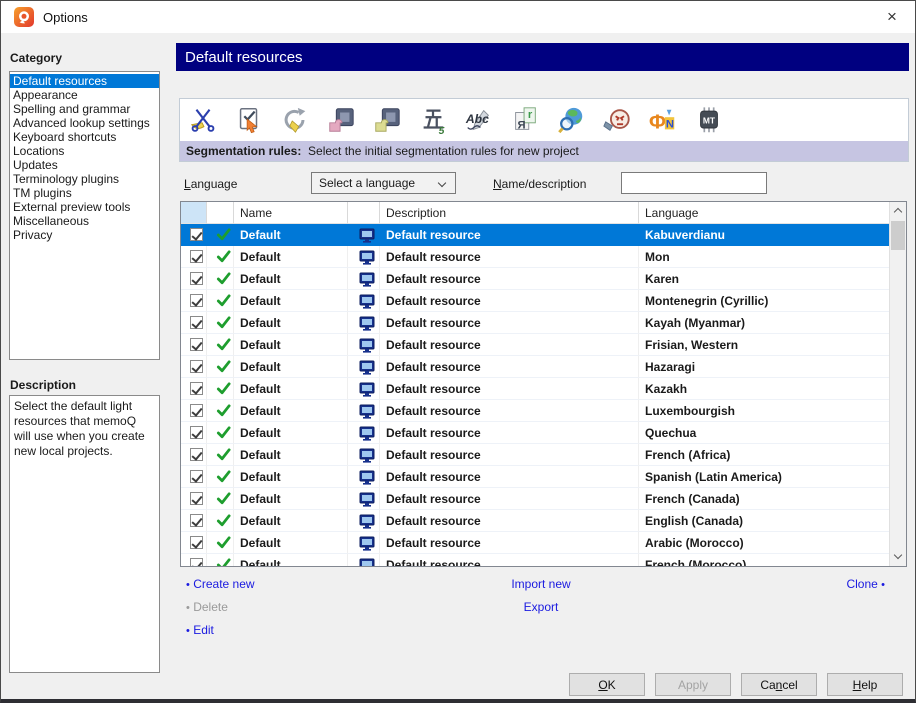 This screenshot has height=703, width=916. Describe the element at coordinates (607, 684) in the screenshot. I see `ok-button: OK` at that location.